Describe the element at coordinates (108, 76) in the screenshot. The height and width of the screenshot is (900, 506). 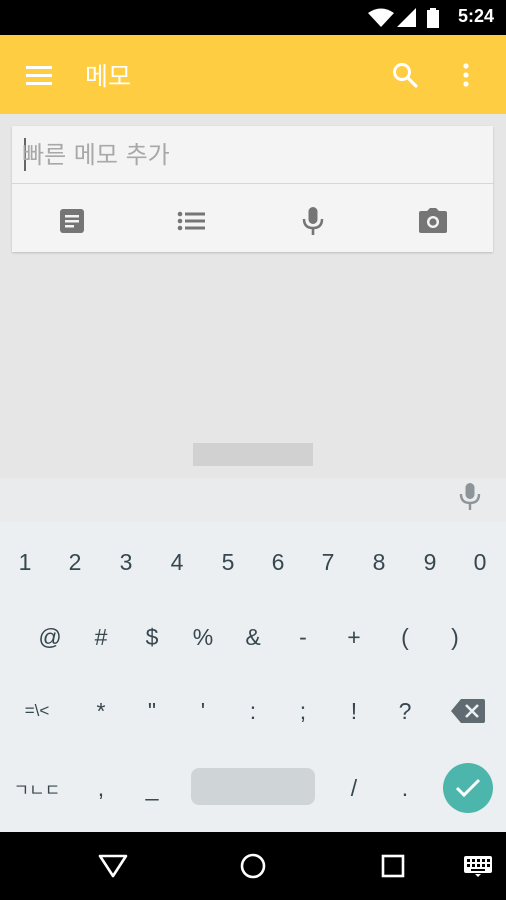
I see `app-title: 메모` at that location.